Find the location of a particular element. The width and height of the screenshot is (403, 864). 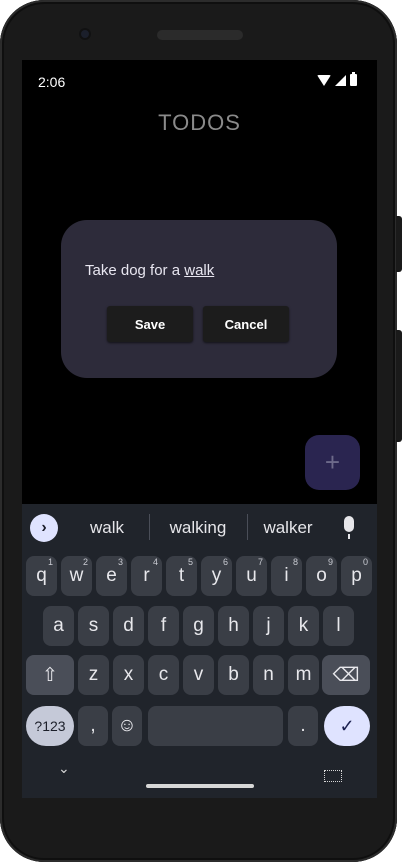

key-label: o is located at coordinates (321, 575).